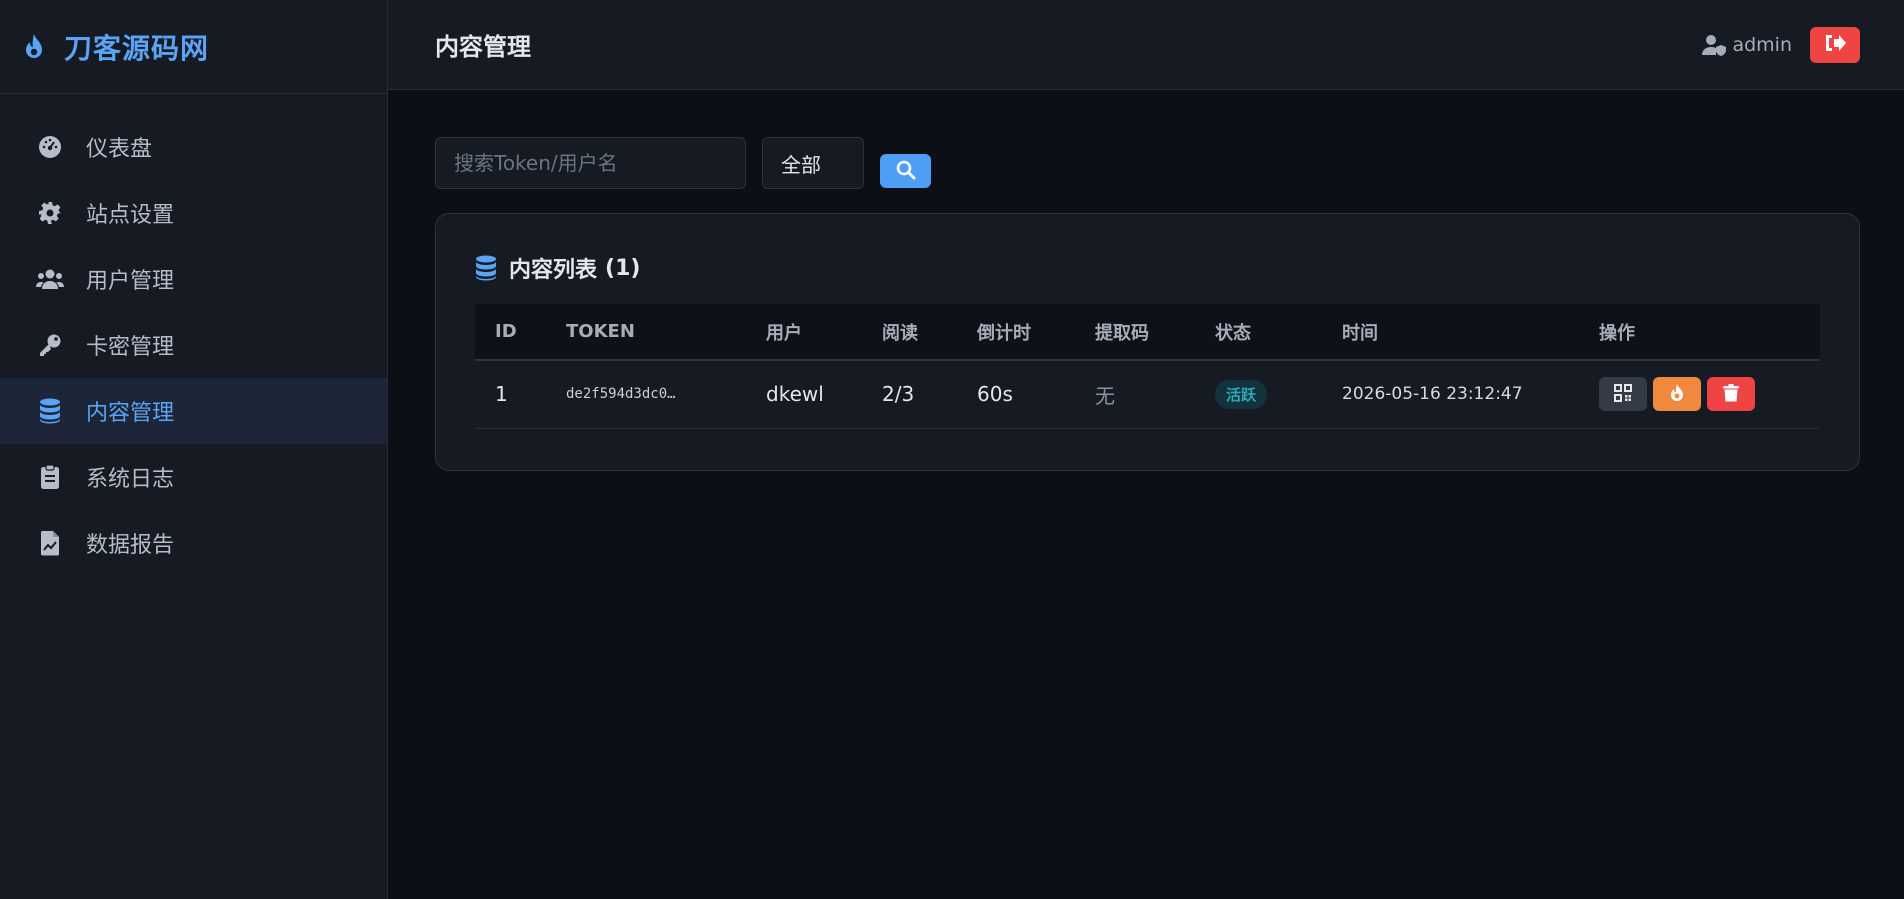 The width and height of the screenshot is (1904, 899). Describe the element at coordinates (193, 345) in the screenshot. I see `sidebar-item-cards: 卡密管理` at that location.